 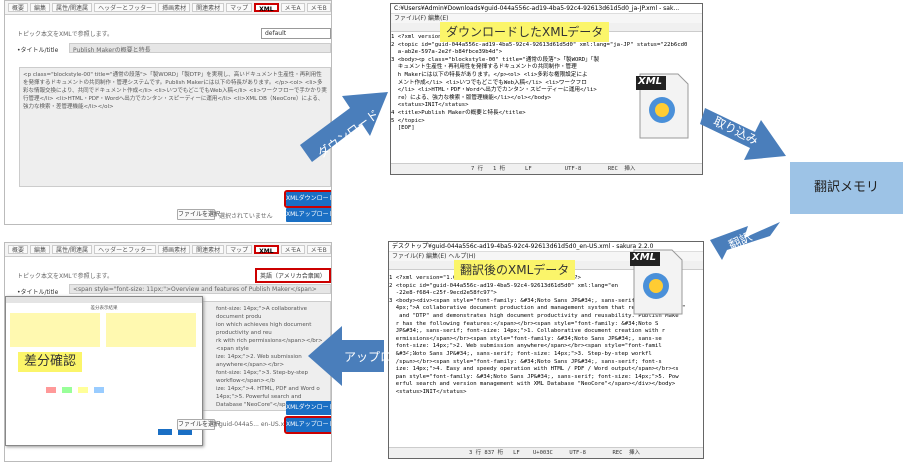 What do you see at coordinates (174, 7) in the screenshot?
I see `top-tab-4: 挿画素材` at bounding box center [174, 7].